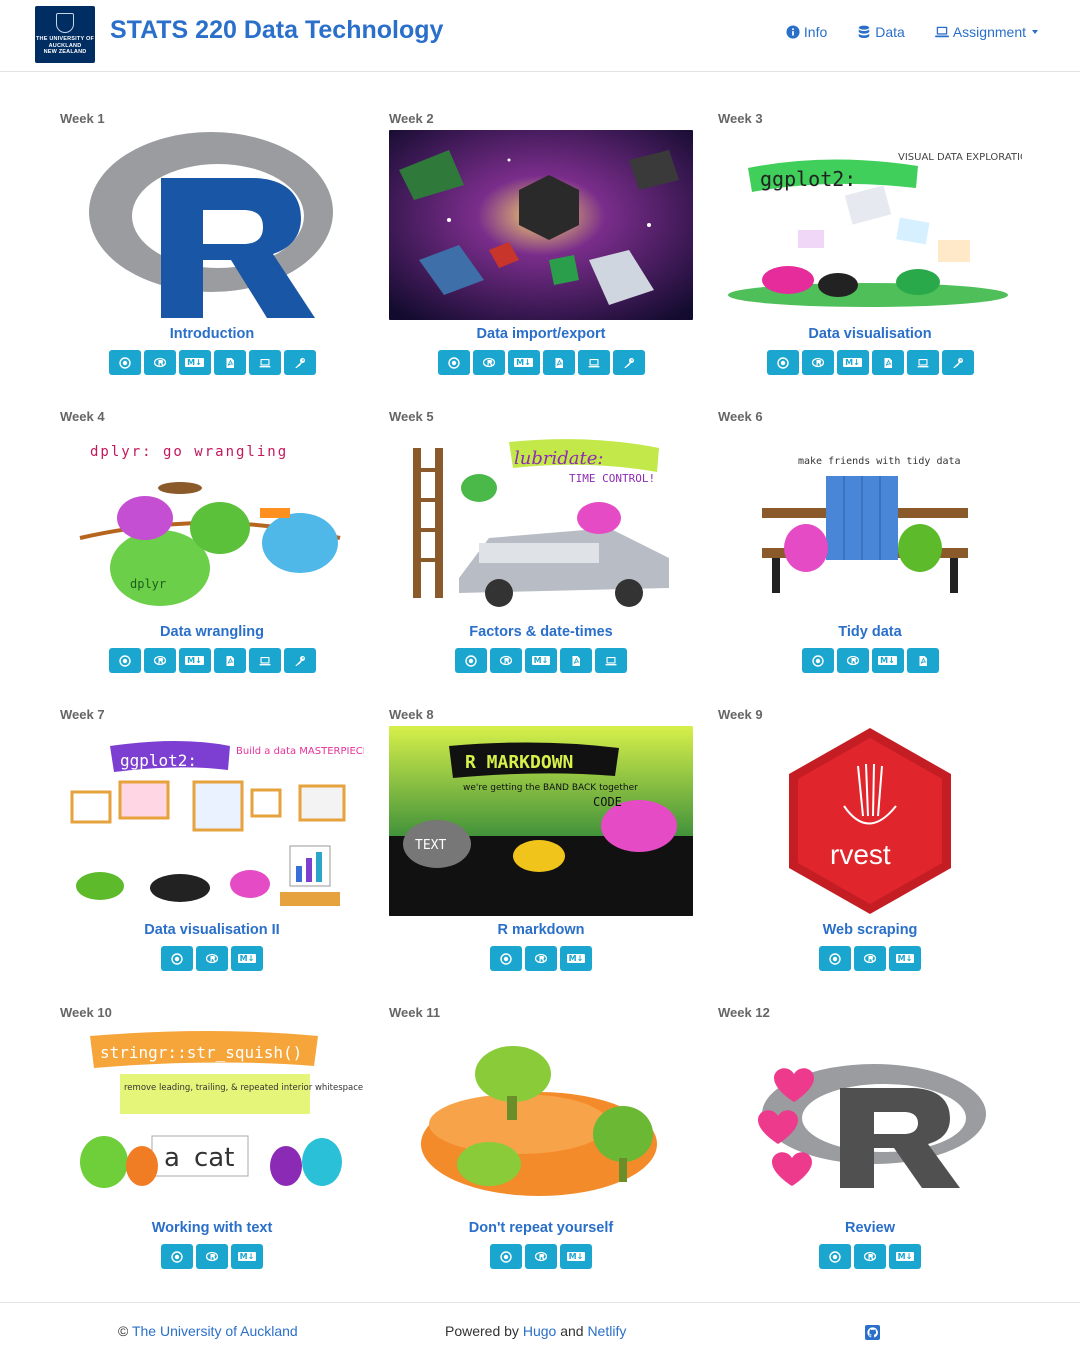  I want to click on week-label: Week 12, so click(744, 1012).